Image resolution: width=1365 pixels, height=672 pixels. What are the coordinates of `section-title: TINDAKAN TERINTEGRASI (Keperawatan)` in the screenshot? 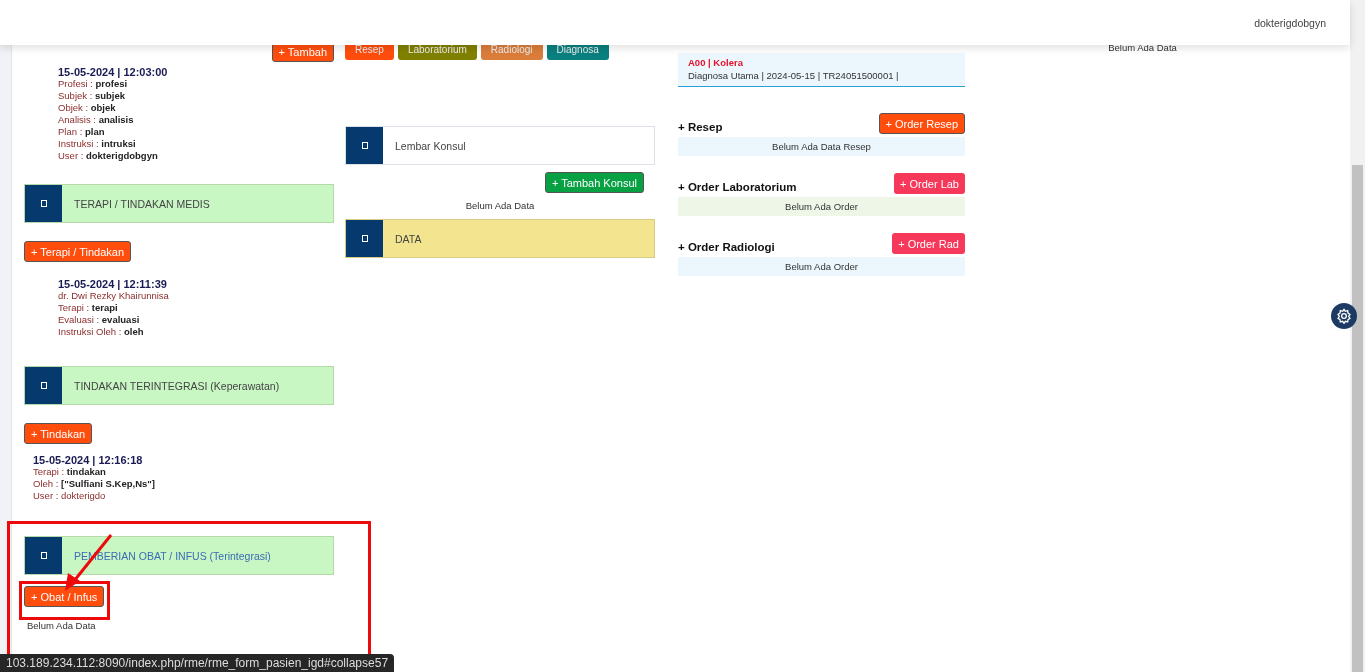 It's located at (176, 385).